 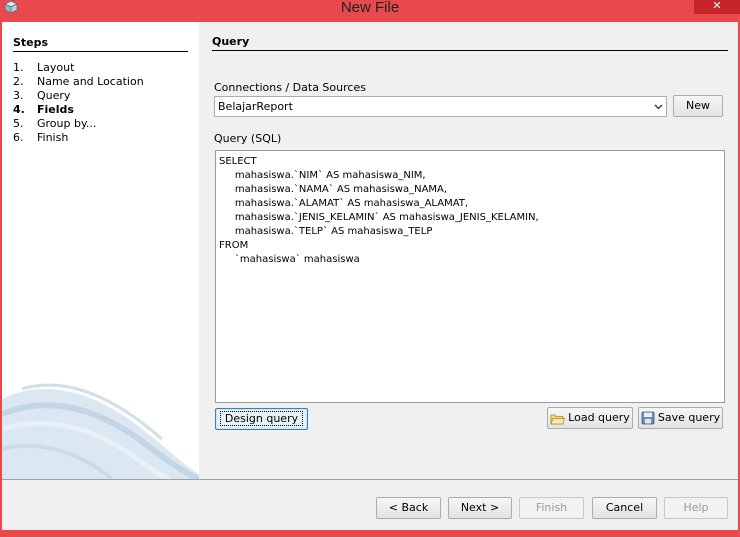 What do you see at coordinates (55, 109) in the screenshot?
I see `step-label: Fields` at bounding box center [55, 109].